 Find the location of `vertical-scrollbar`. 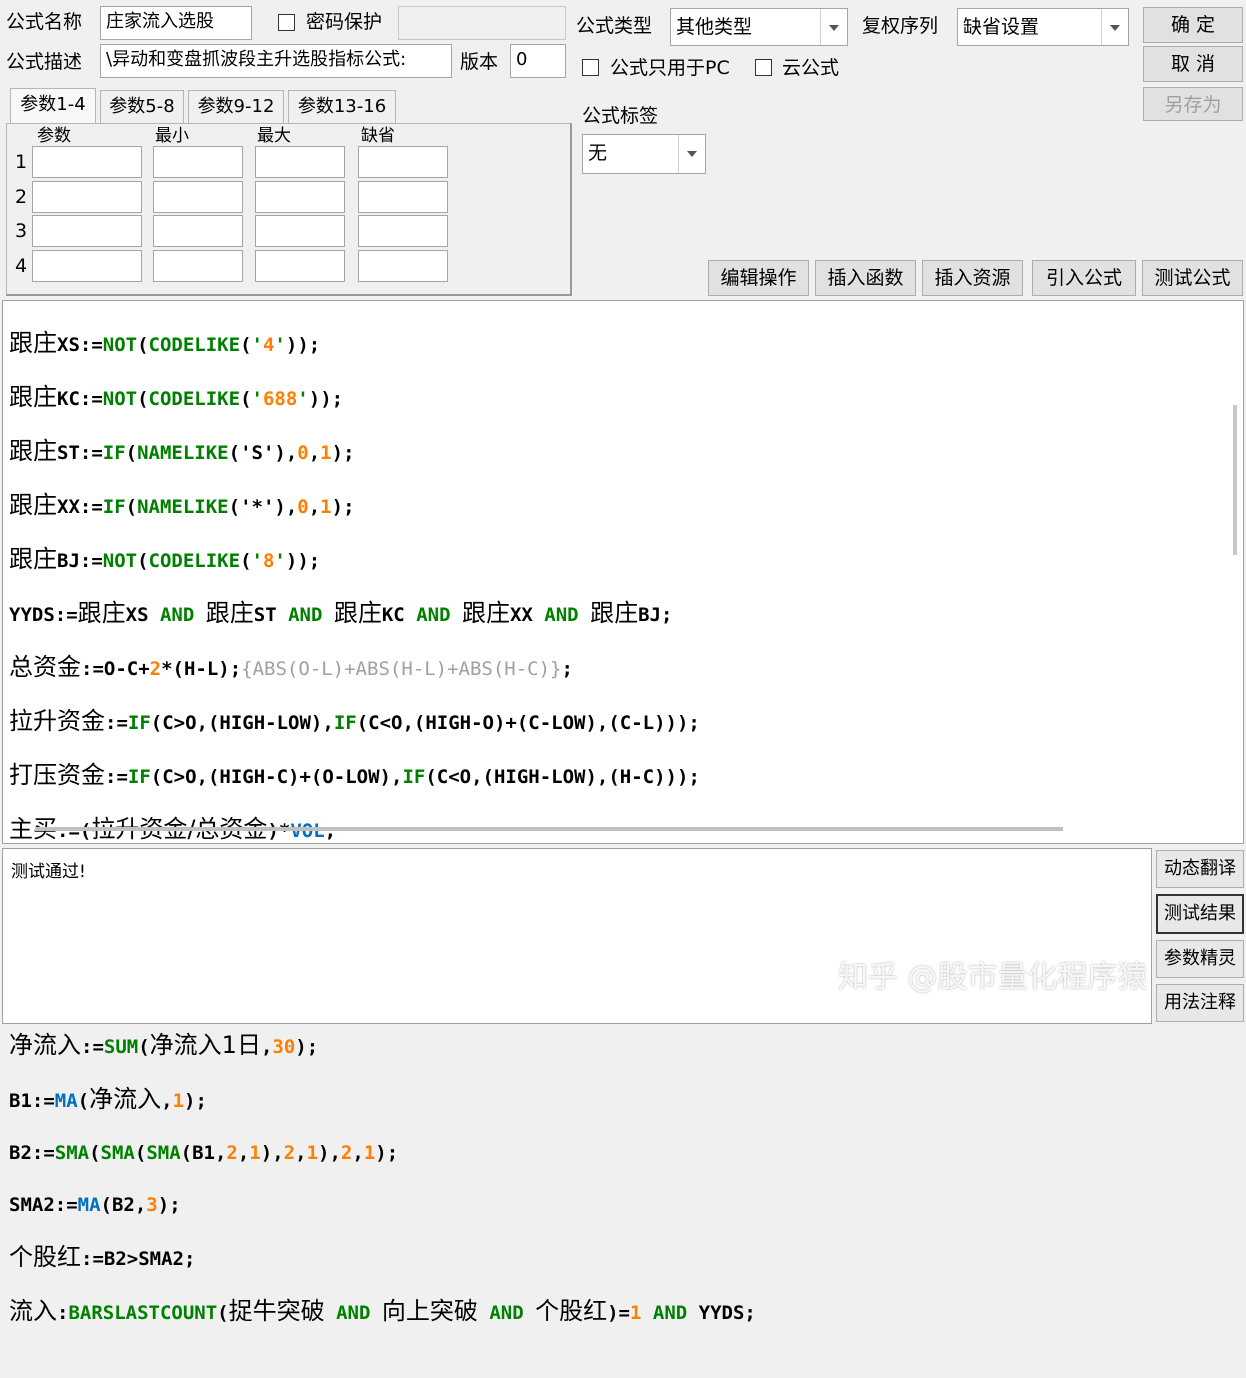

vertical-scrollbar is located at coordinates (1235, 480).